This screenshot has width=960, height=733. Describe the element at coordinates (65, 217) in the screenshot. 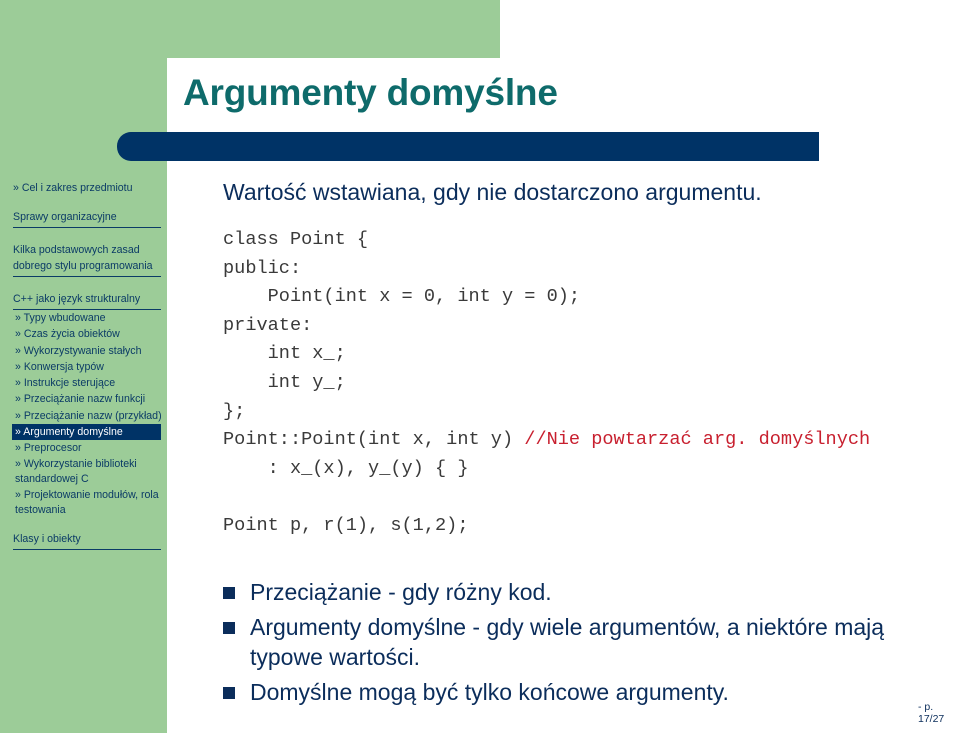

I see `sidebar-section-label: Sprawy organizacyjne` at that location.